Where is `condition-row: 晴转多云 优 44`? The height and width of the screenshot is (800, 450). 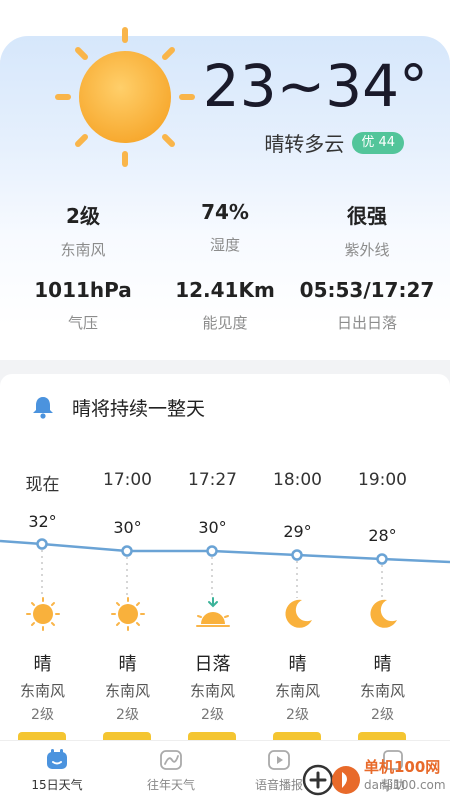
condition-row: 晴转多云 优 44 is located at coordinates (334, 142).